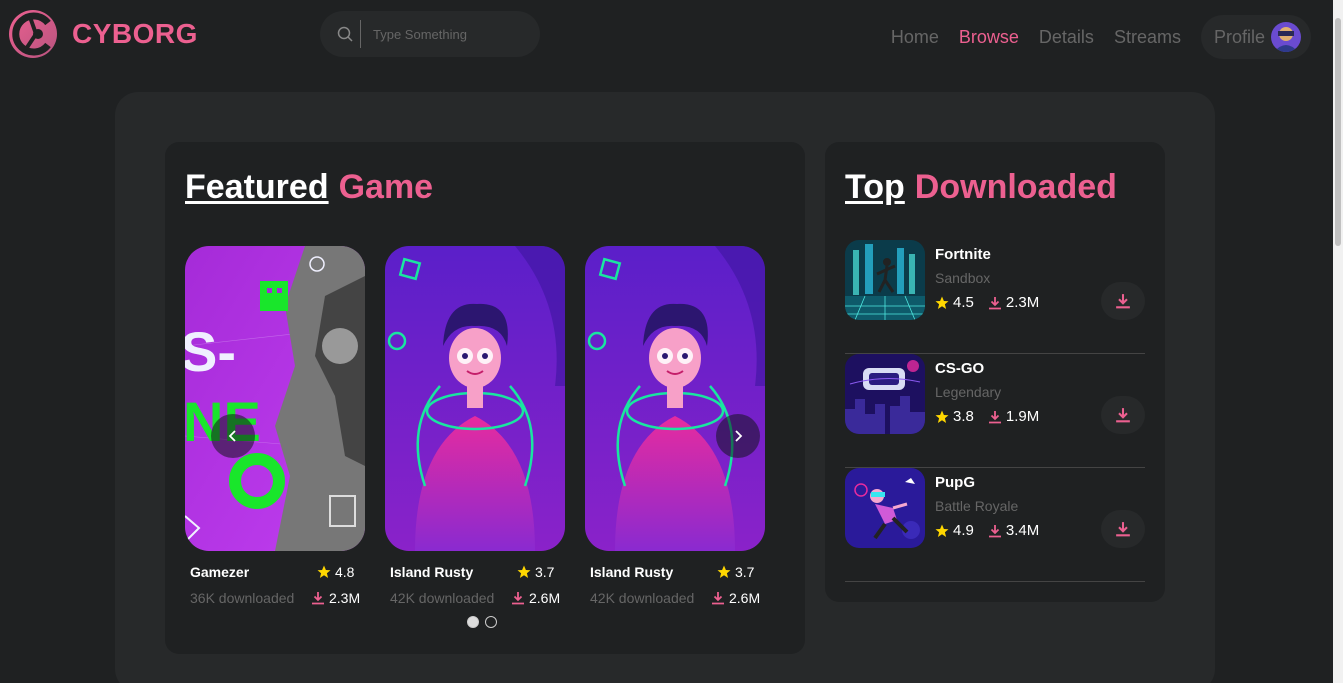 This screenshot has height=683, width=1343. What do you see at coordinates (1022, 416) in the screenshot?
I see `top-game-downloads: 1.9M` at bounding box center [1022, 416].